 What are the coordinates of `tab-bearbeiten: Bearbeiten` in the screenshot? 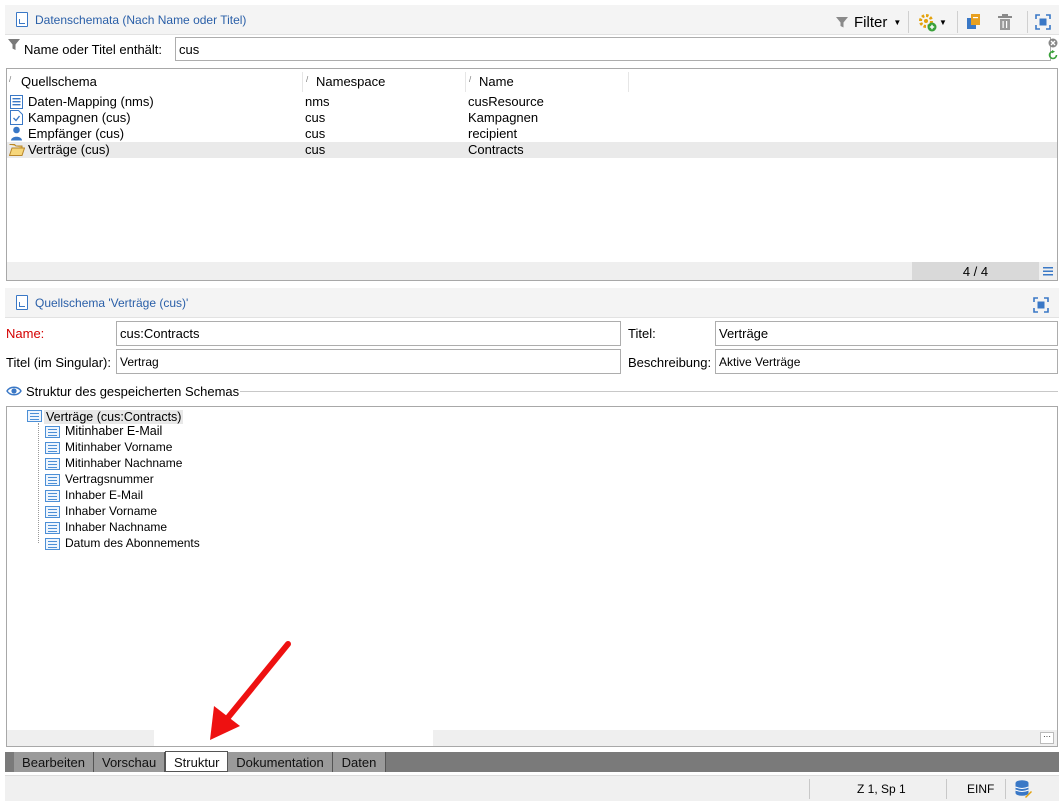 It's located at (54, 762).